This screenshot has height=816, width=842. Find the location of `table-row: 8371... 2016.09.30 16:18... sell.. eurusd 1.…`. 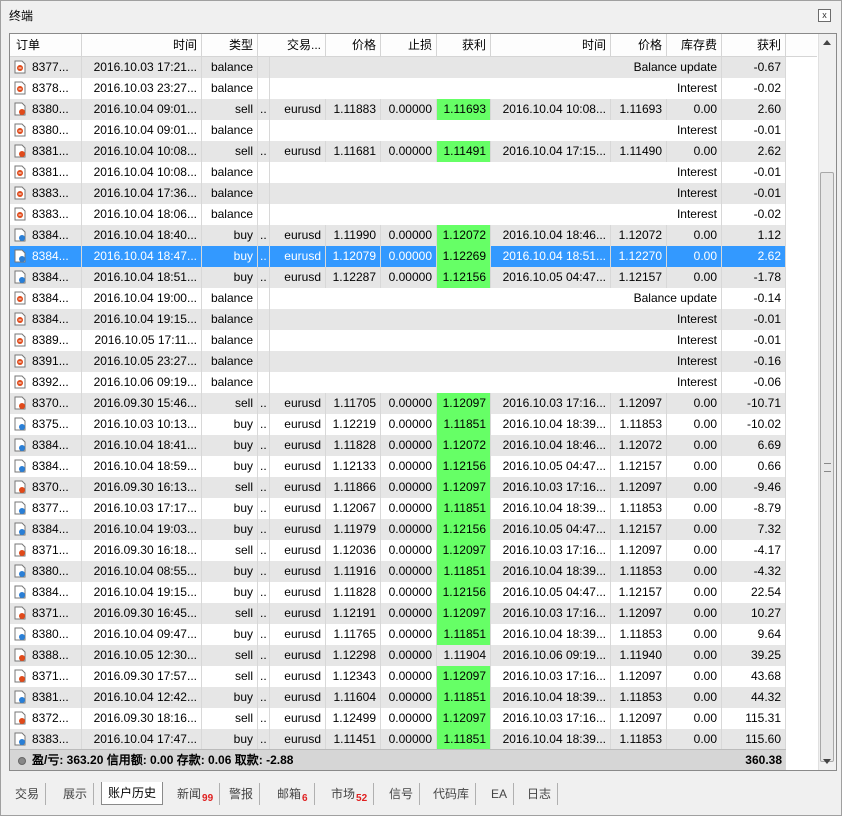

table-row: 8371... 2016.09.30 16:18... sell.. eurusd 1.… is located at coordinates (398, 550).